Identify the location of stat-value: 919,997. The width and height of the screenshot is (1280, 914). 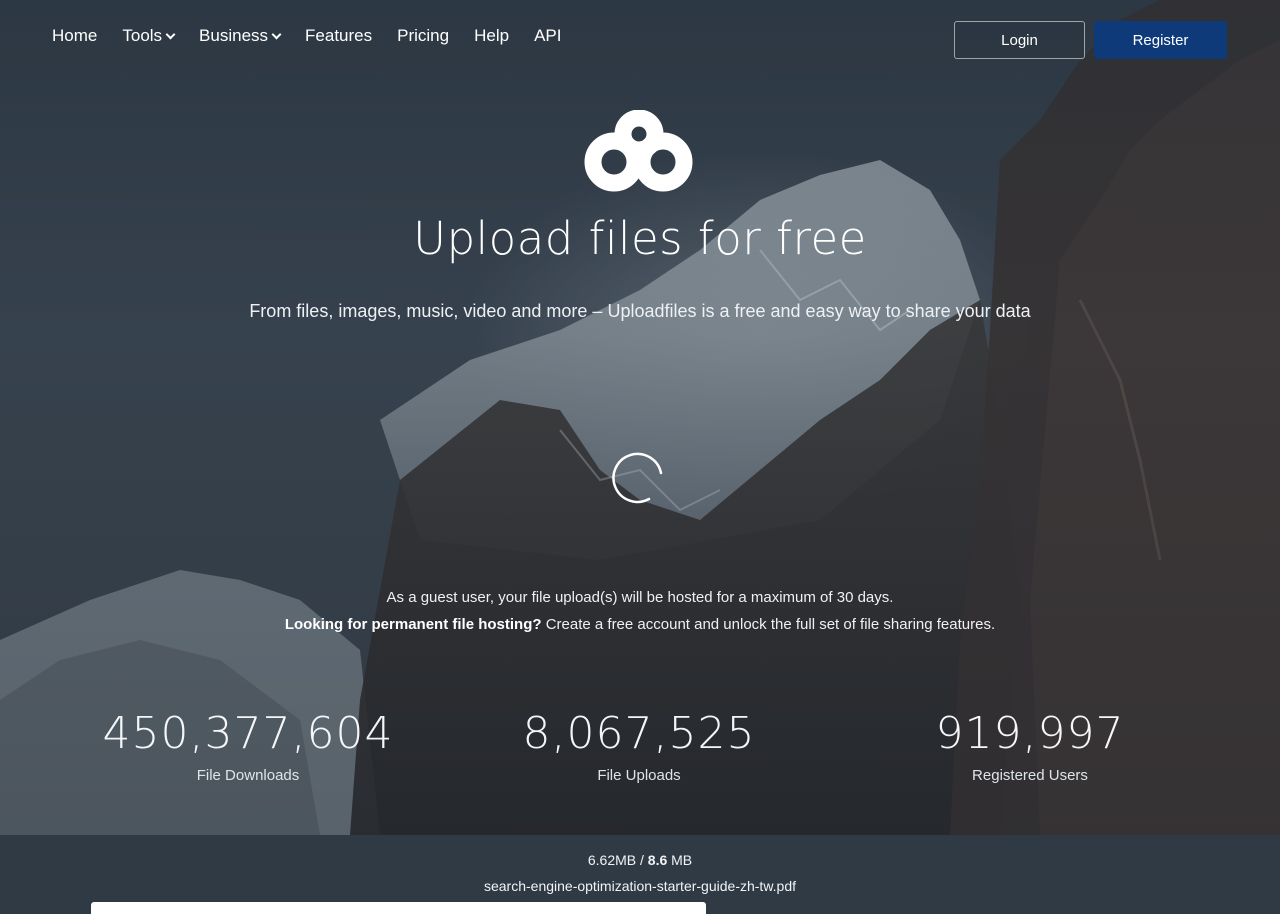
(1030, 733).